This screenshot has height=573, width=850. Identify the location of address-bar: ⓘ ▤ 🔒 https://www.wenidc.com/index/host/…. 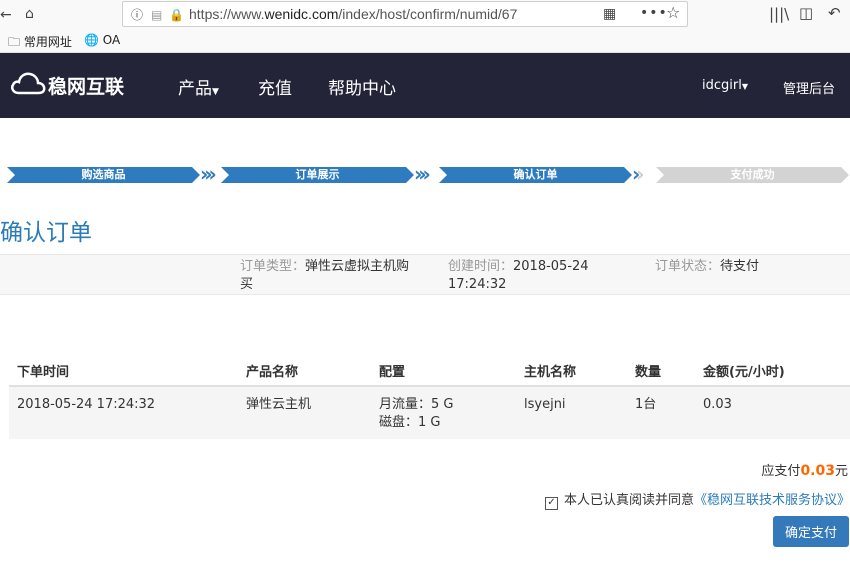
(405, 14).